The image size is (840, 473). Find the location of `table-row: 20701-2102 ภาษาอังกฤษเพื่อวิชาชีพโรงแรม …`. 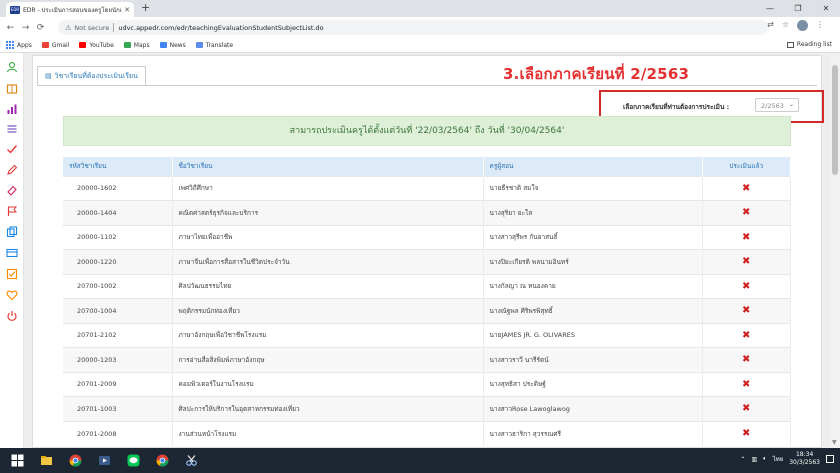

table-row: 20701-2102 ภาษาอังกฤษเพื่อวิชาชีพโรงแรม … is located at coordinates (427, 335).